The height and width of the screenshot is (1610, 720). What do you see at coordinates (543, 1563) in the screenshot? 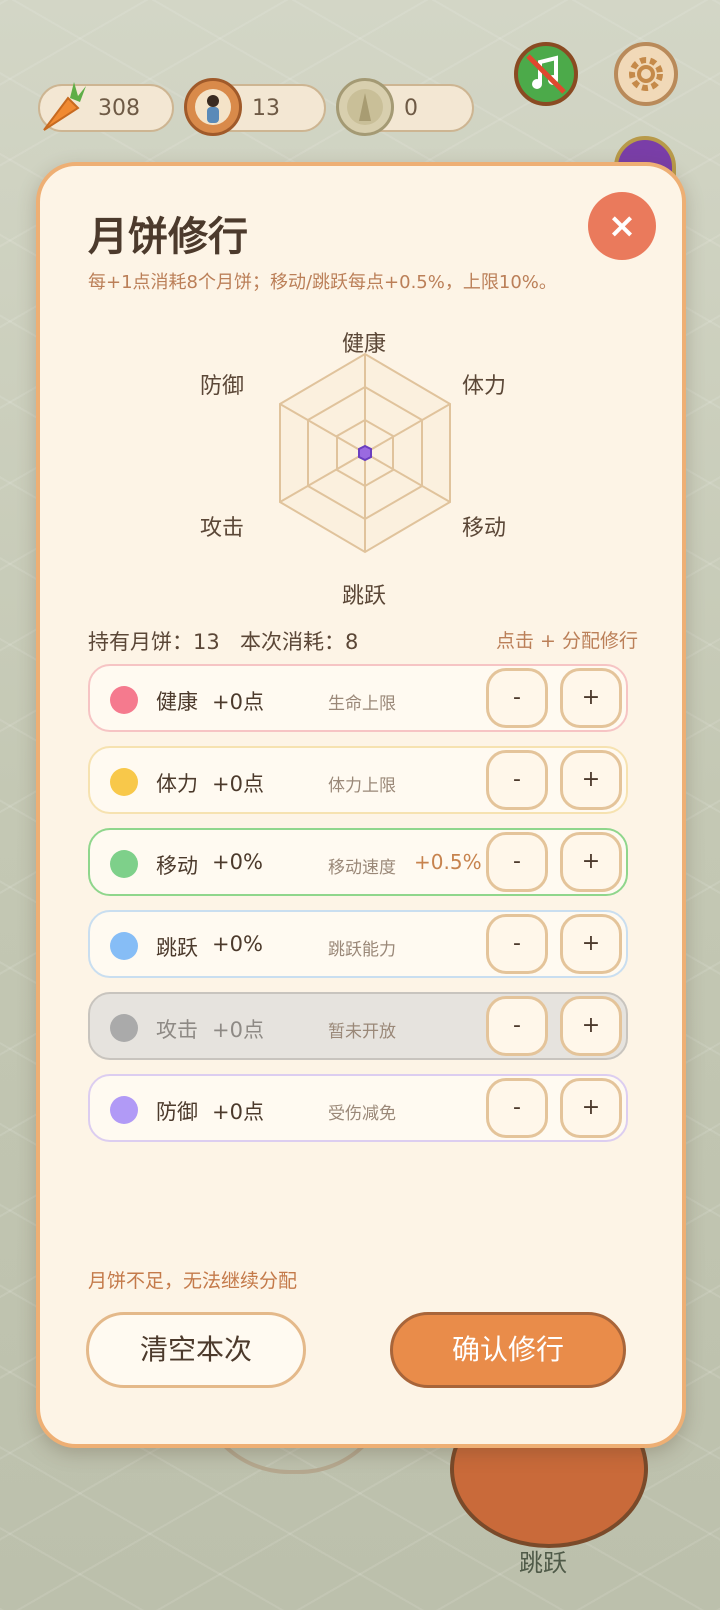
I see `jump-button-label: 跳跃` at bounding box center [543, 1563].